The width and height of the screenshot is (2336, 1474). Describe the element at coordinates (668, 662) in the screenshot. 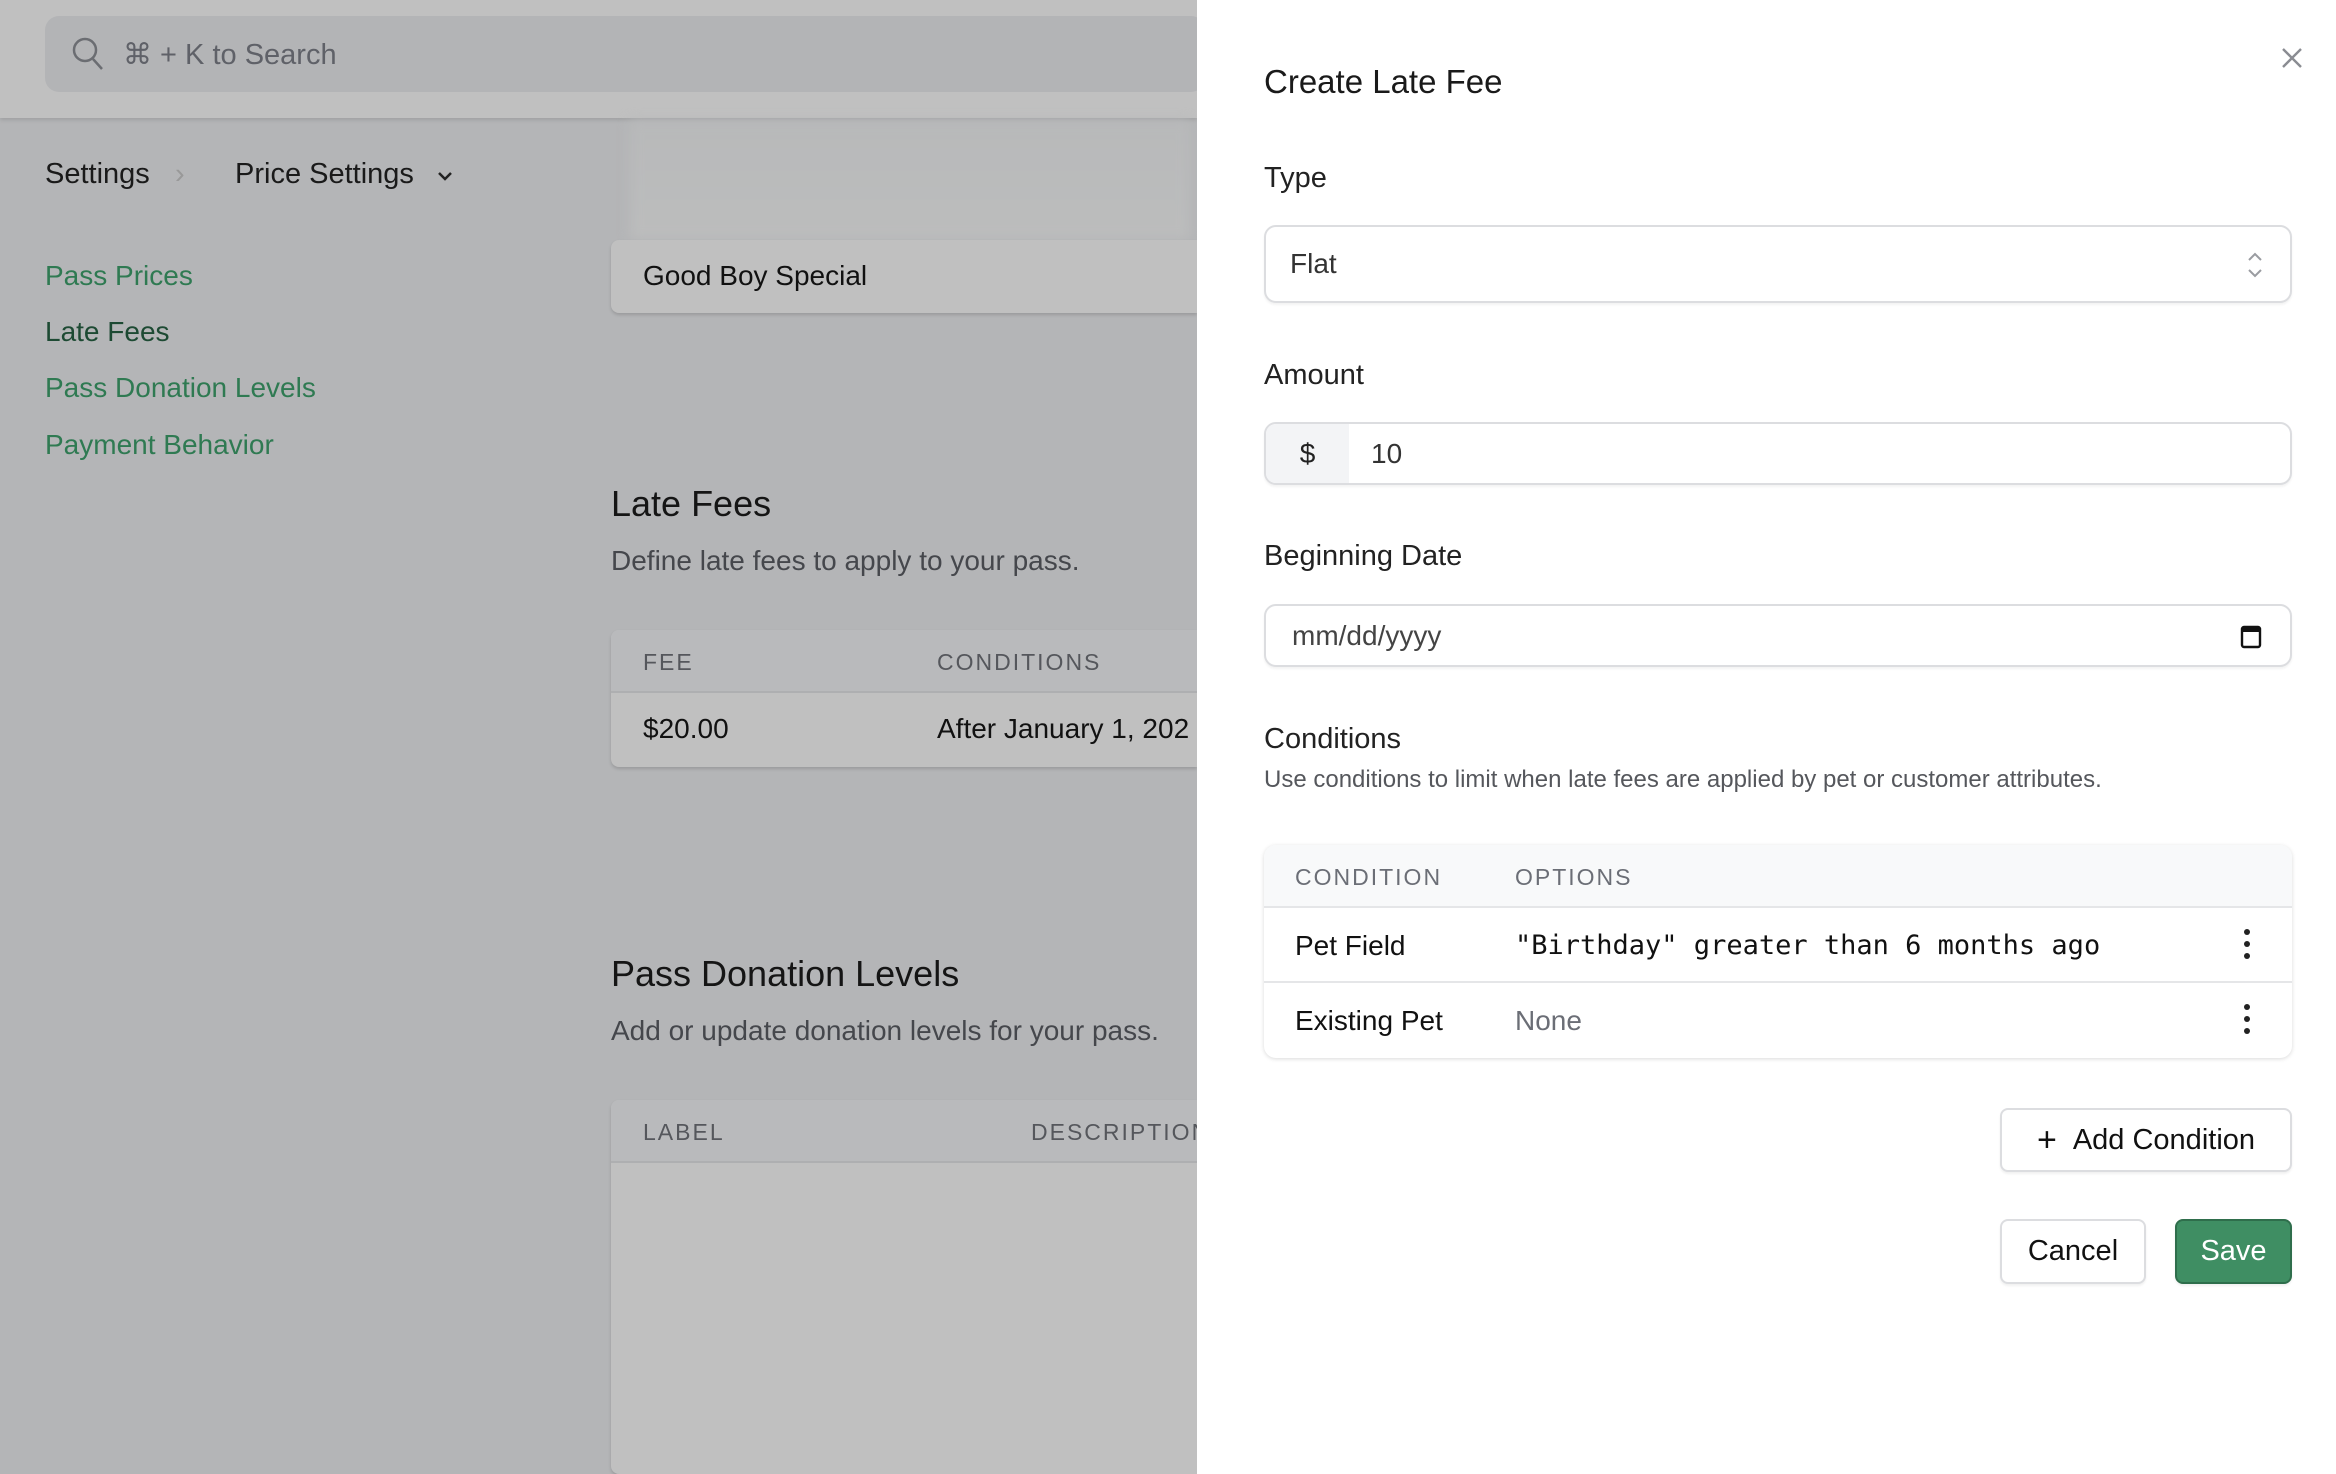

I see `column-header-fee: FEE` at that location.